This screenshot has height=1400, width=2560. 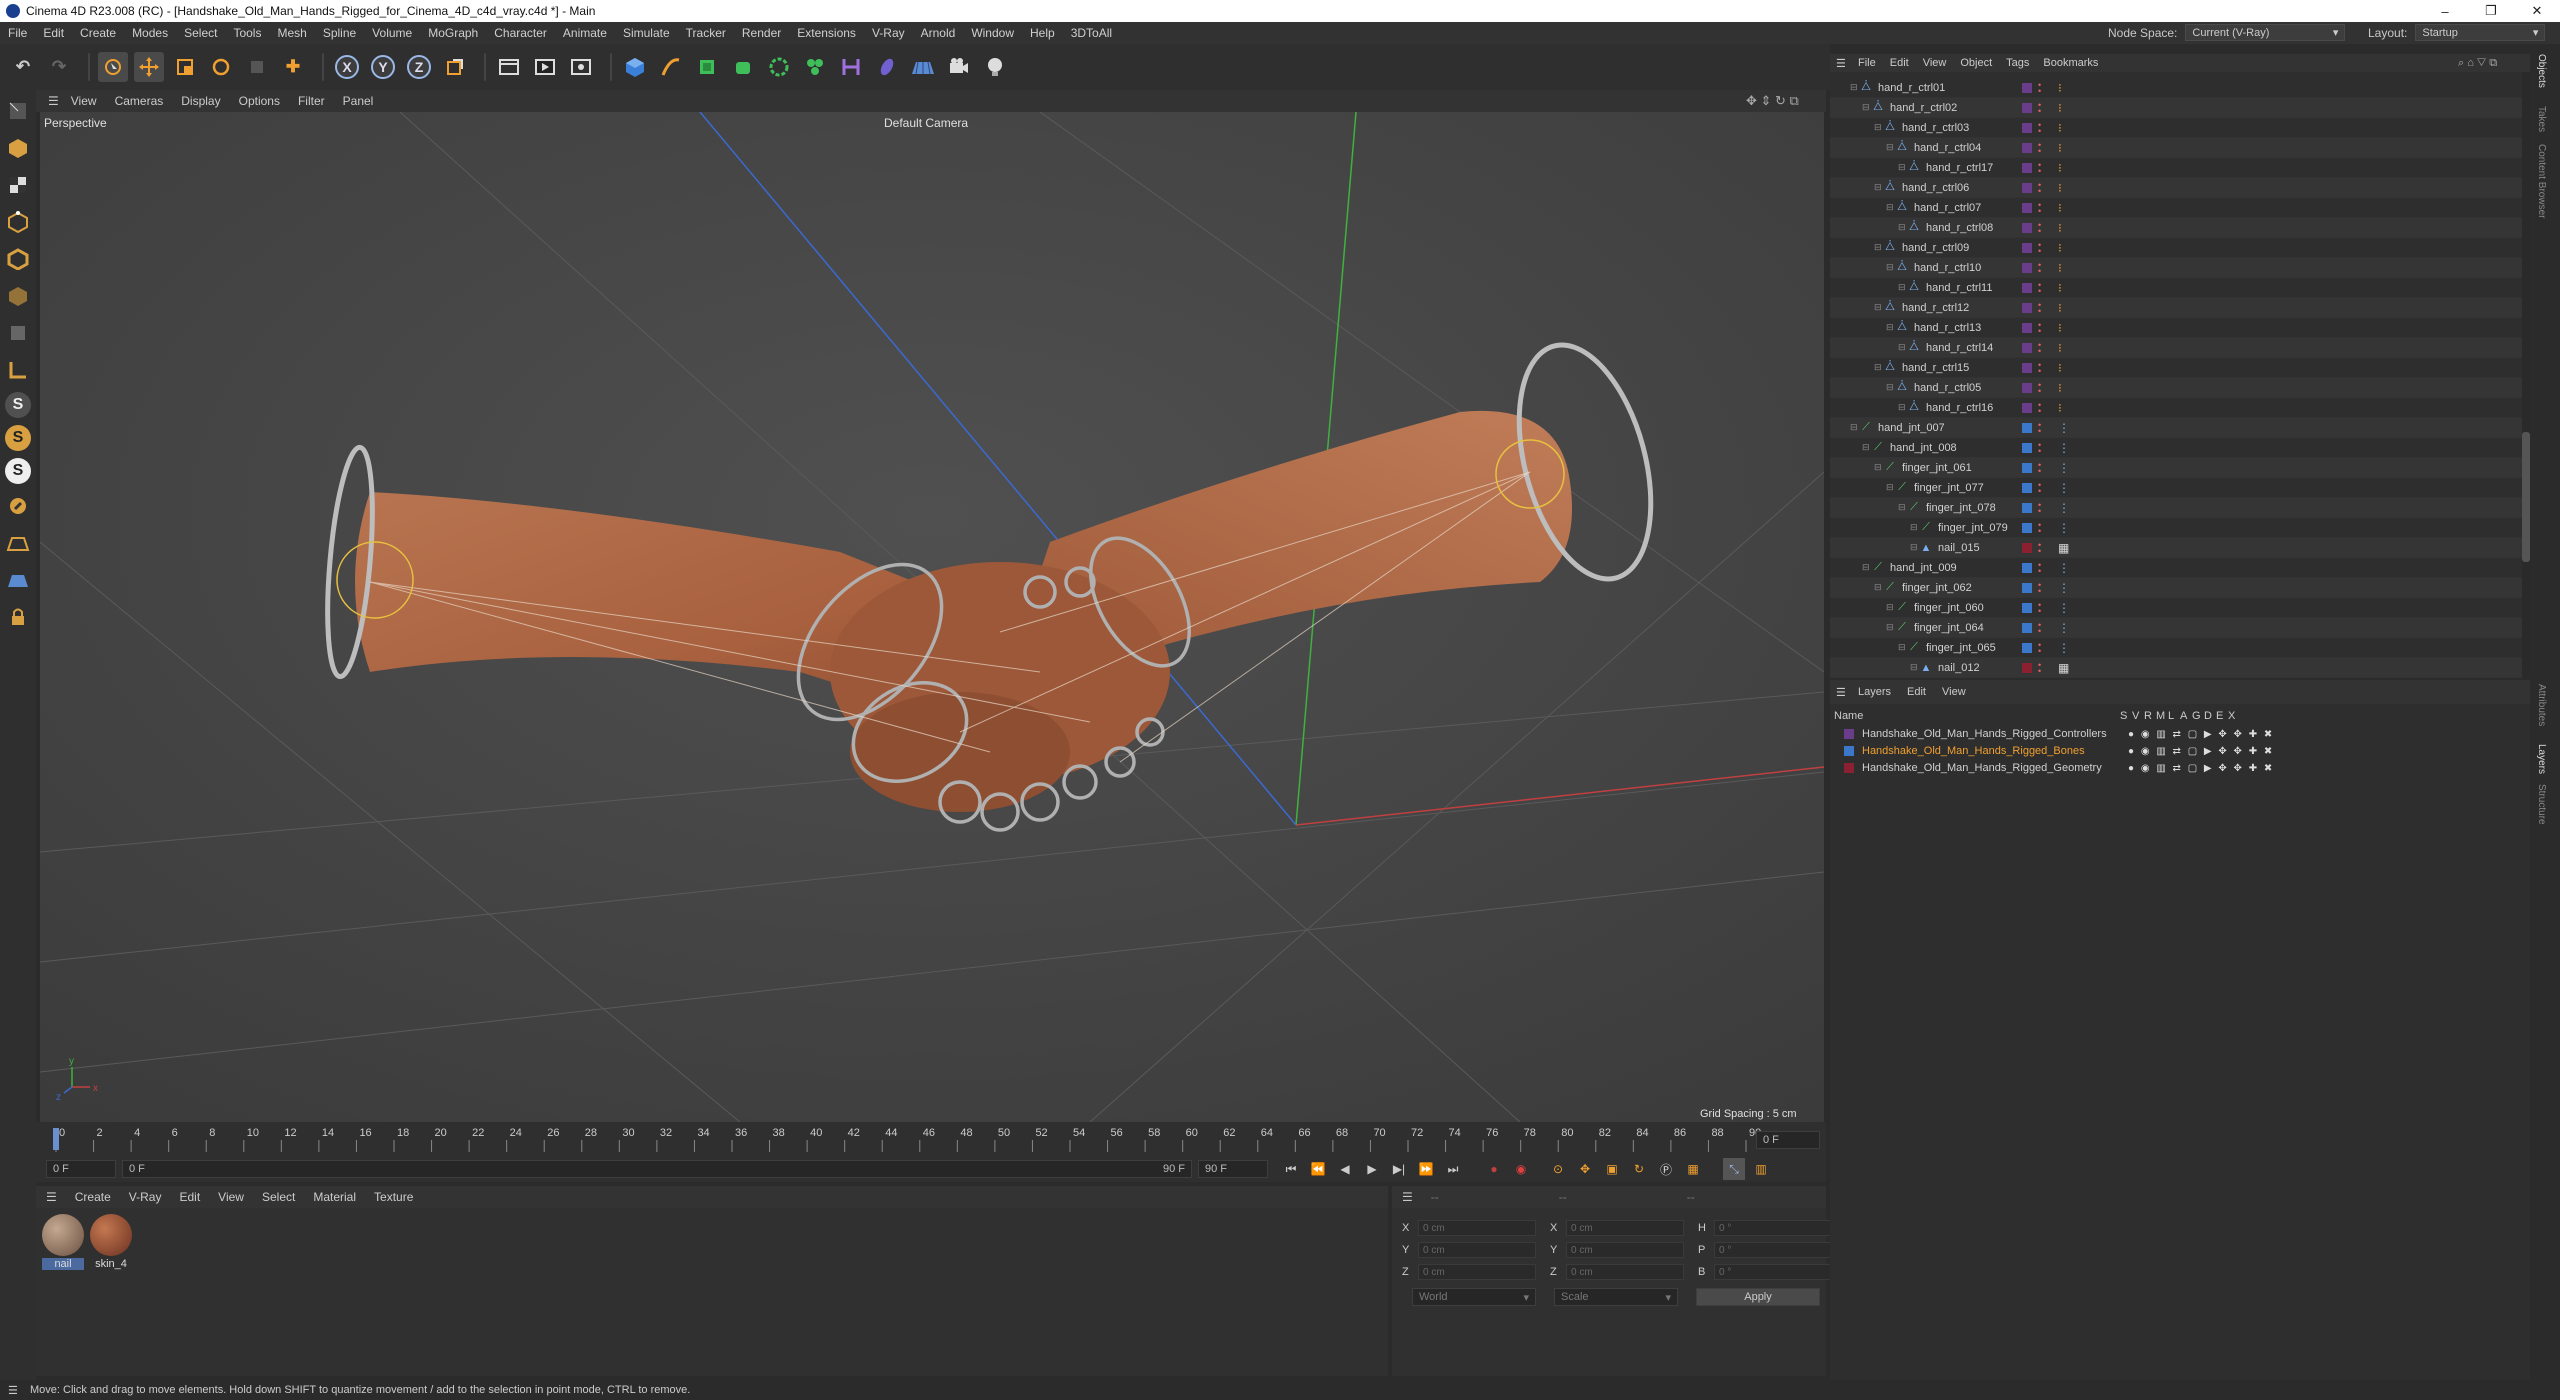 What do you see at coordinates (520, 33) in the screenshot?
I see `menu-character: Character` at bounding box center [520, 33].